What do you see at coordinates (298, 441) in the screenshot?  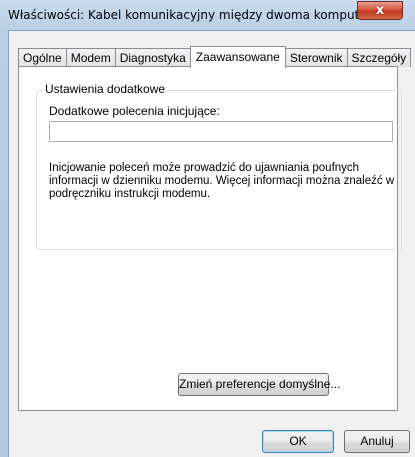 I see `ok-button: OK` at bounding box center [298, 441].